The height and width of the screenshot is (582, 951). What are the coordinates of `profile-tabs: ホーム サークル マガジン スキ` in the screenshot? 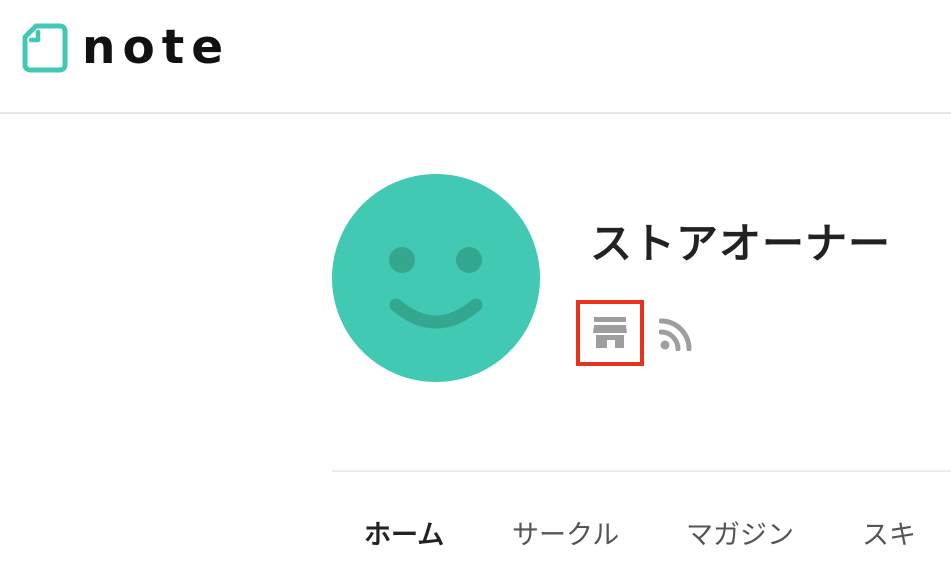 It's located at (641, 536).